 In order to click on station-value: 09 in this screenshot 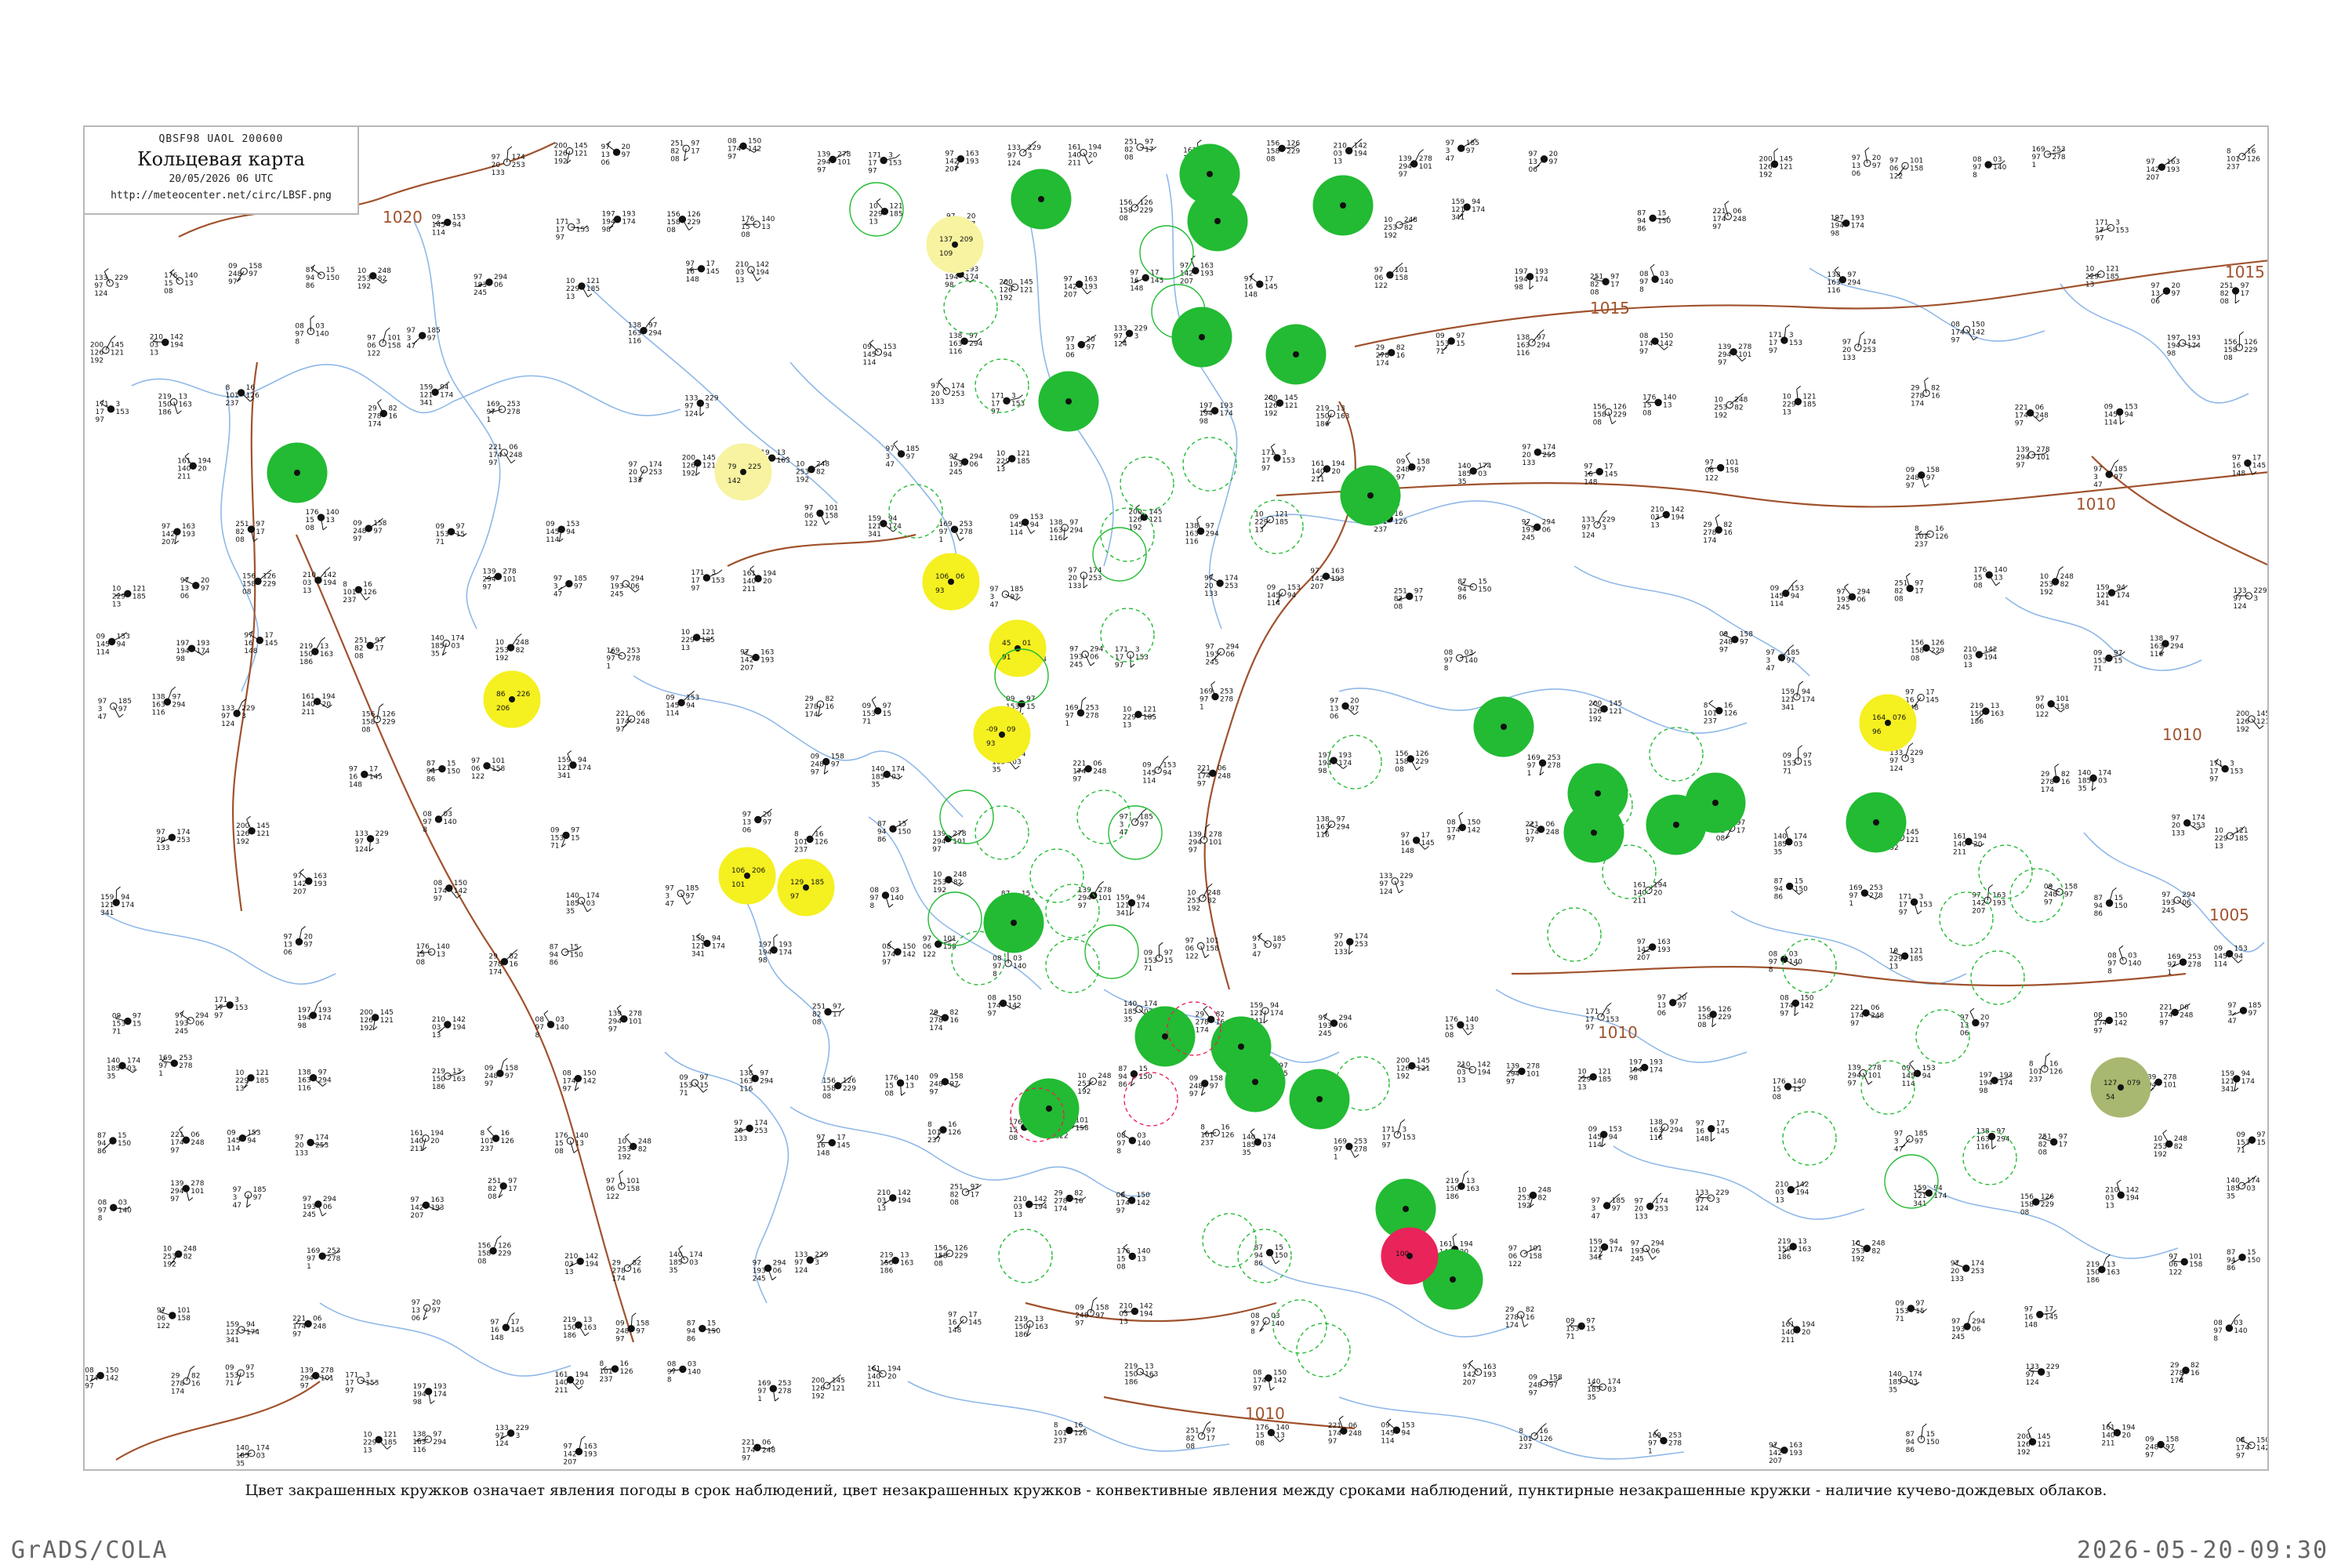, I will do `click(1147, 765)`.